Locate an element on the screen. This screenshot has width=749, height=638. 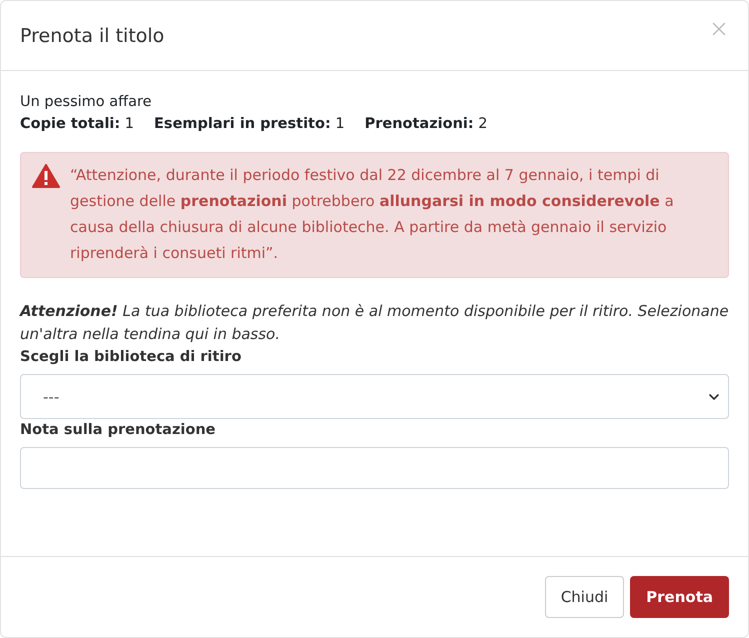
field-label: Nota sulla prenotazione is located at coordinates (118, 430).